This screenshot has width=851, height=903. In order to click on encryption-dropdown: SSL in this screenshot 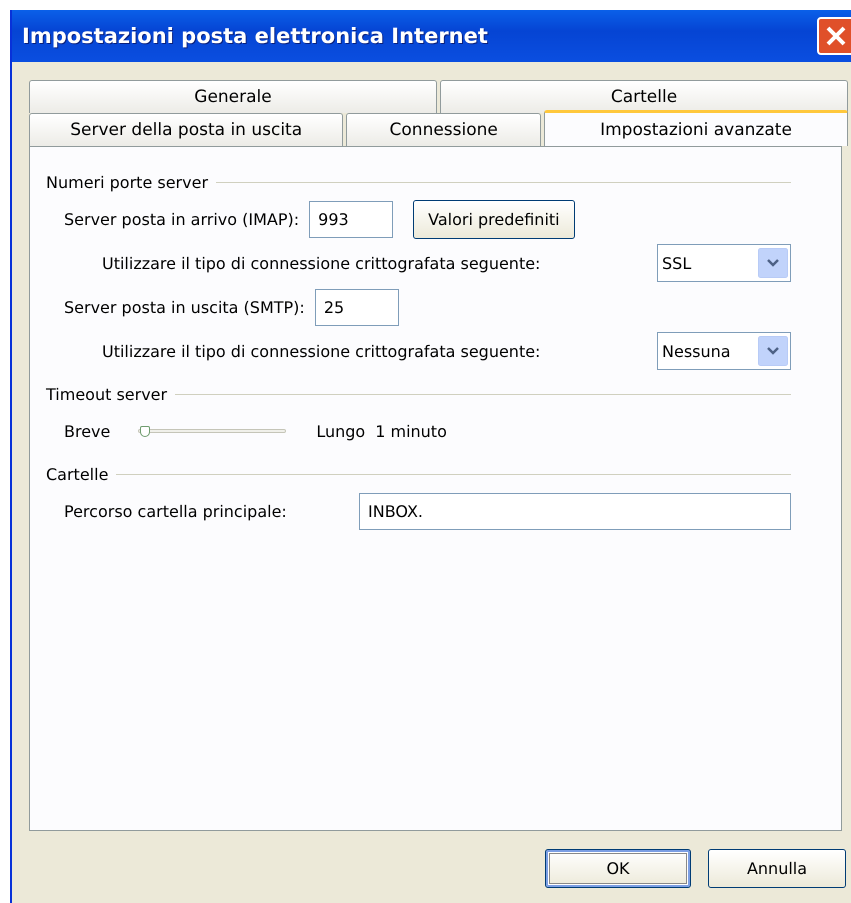, I will do `click(724, 263)`.